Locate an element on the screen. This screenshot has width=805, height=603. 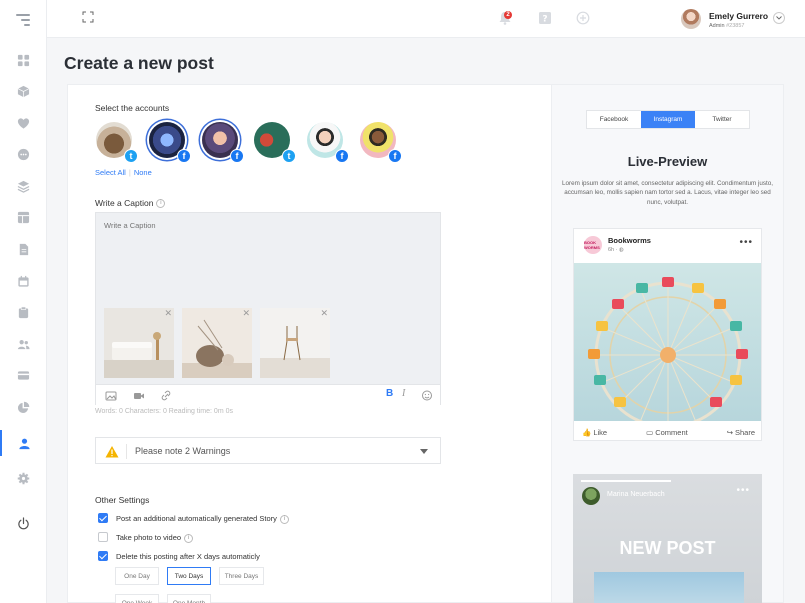
story-progress-bar is located at coordinates (626, 481).